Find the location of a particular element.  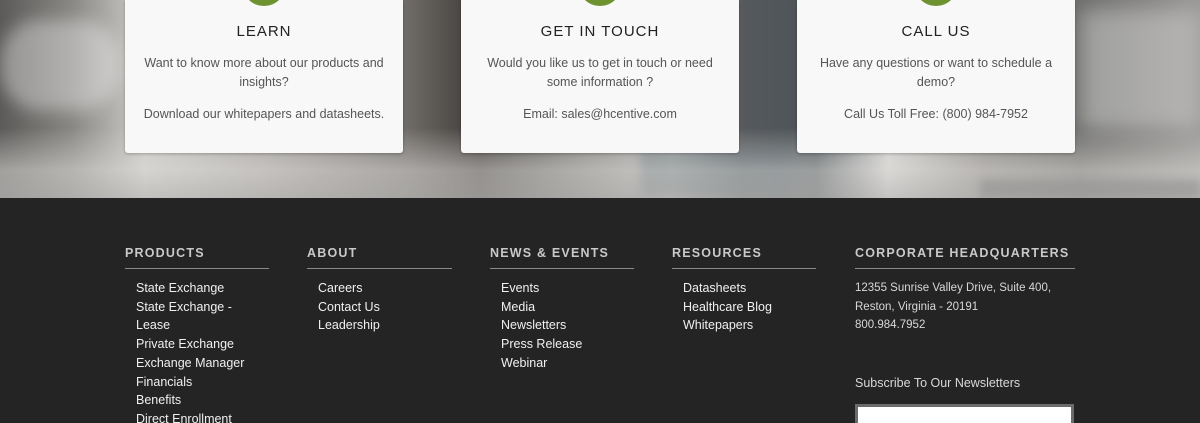

footer-heading-hq: CORPORATE HEADQUARTERS is located at coordinates (965, 257).